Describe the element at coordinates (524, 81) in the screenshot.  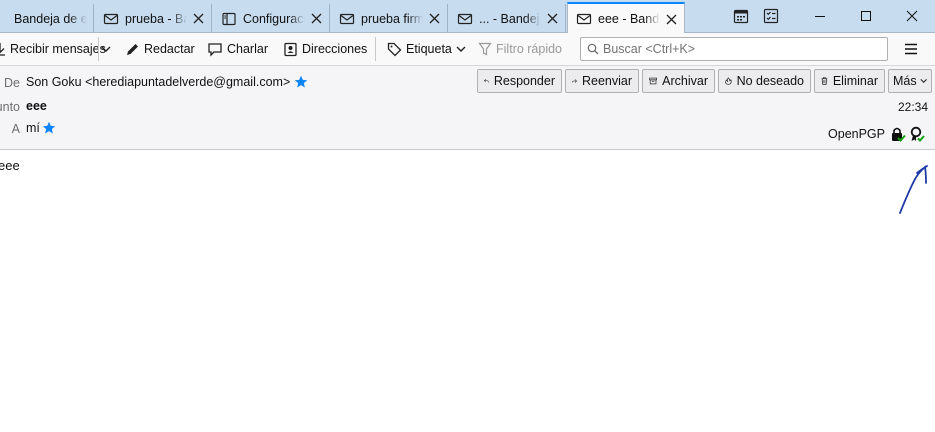
I see `reply-label: Responder` at that location.